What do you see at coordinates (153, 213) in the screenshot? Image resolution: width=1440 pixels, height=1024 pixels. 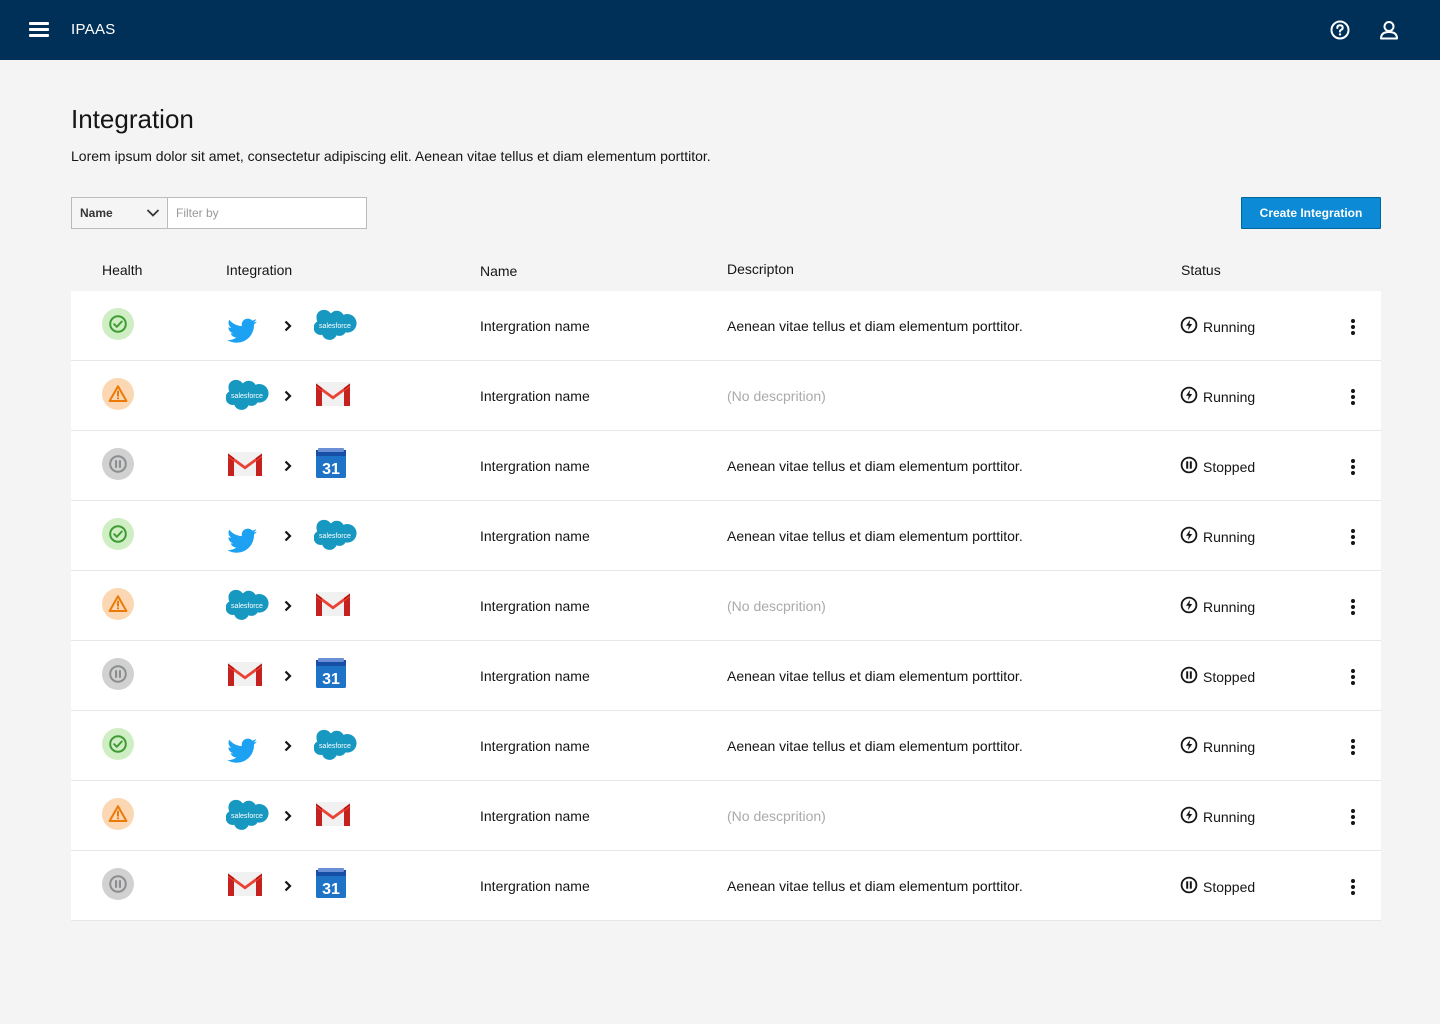 I see `chevron-down-icon` at bounding box center [153, 213].